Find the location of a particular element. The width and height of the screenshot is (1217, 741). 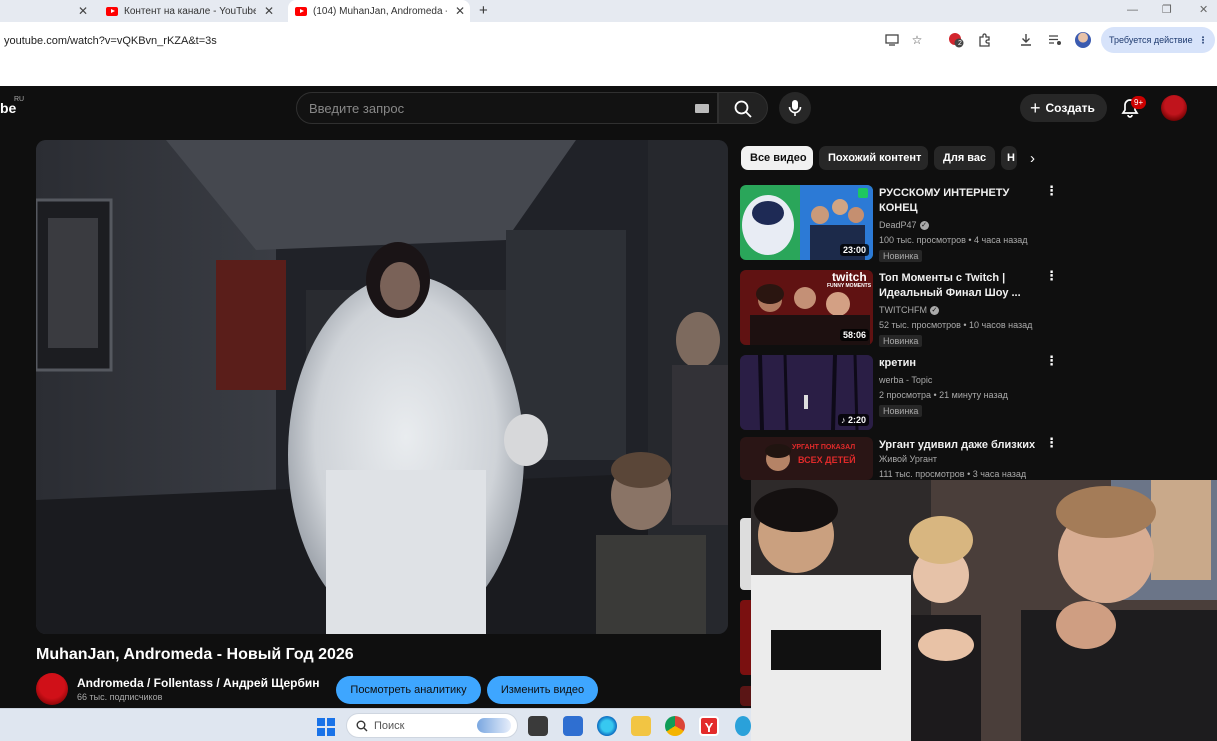

window-close-button: ✕ is located at coordinates (1203, 11).